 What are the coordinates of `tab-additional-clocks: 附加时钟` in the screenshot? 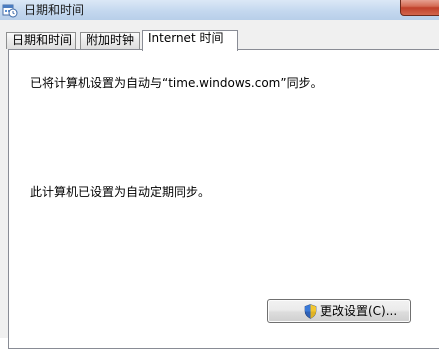 It's located at (110, 40).